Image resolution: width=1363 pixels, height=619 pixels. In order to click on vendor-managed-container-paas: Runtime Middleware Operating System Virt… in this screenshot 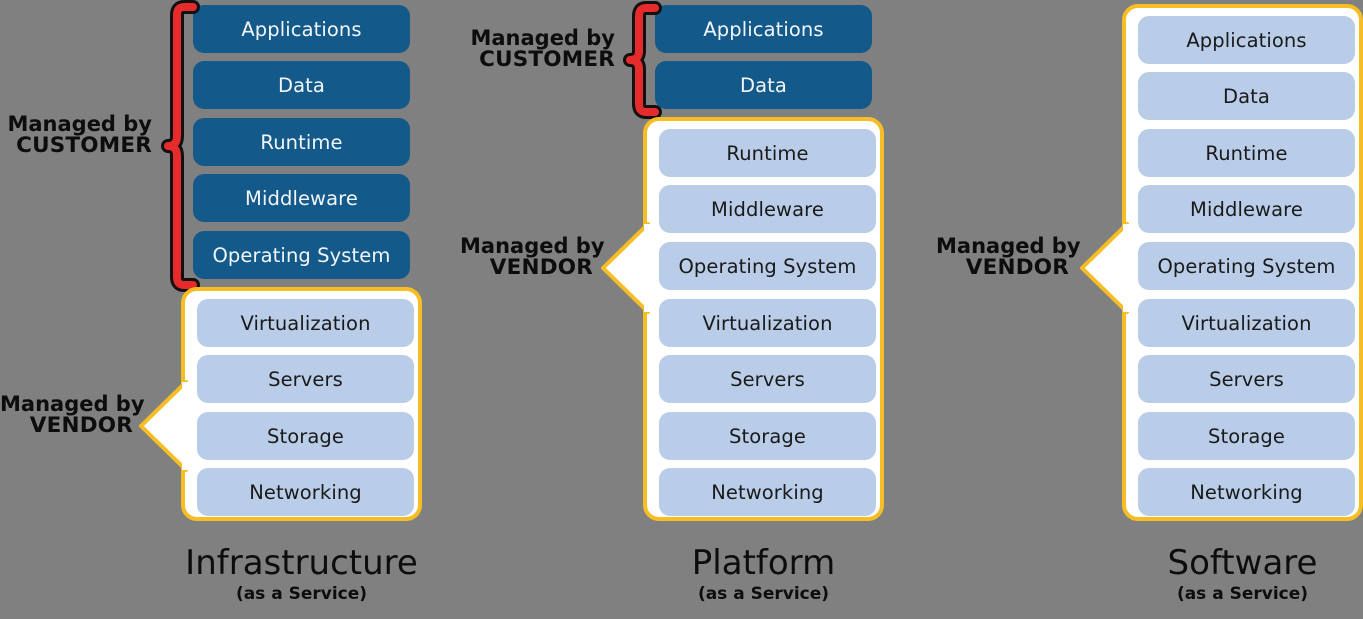, I will do `click(763, 319)`.